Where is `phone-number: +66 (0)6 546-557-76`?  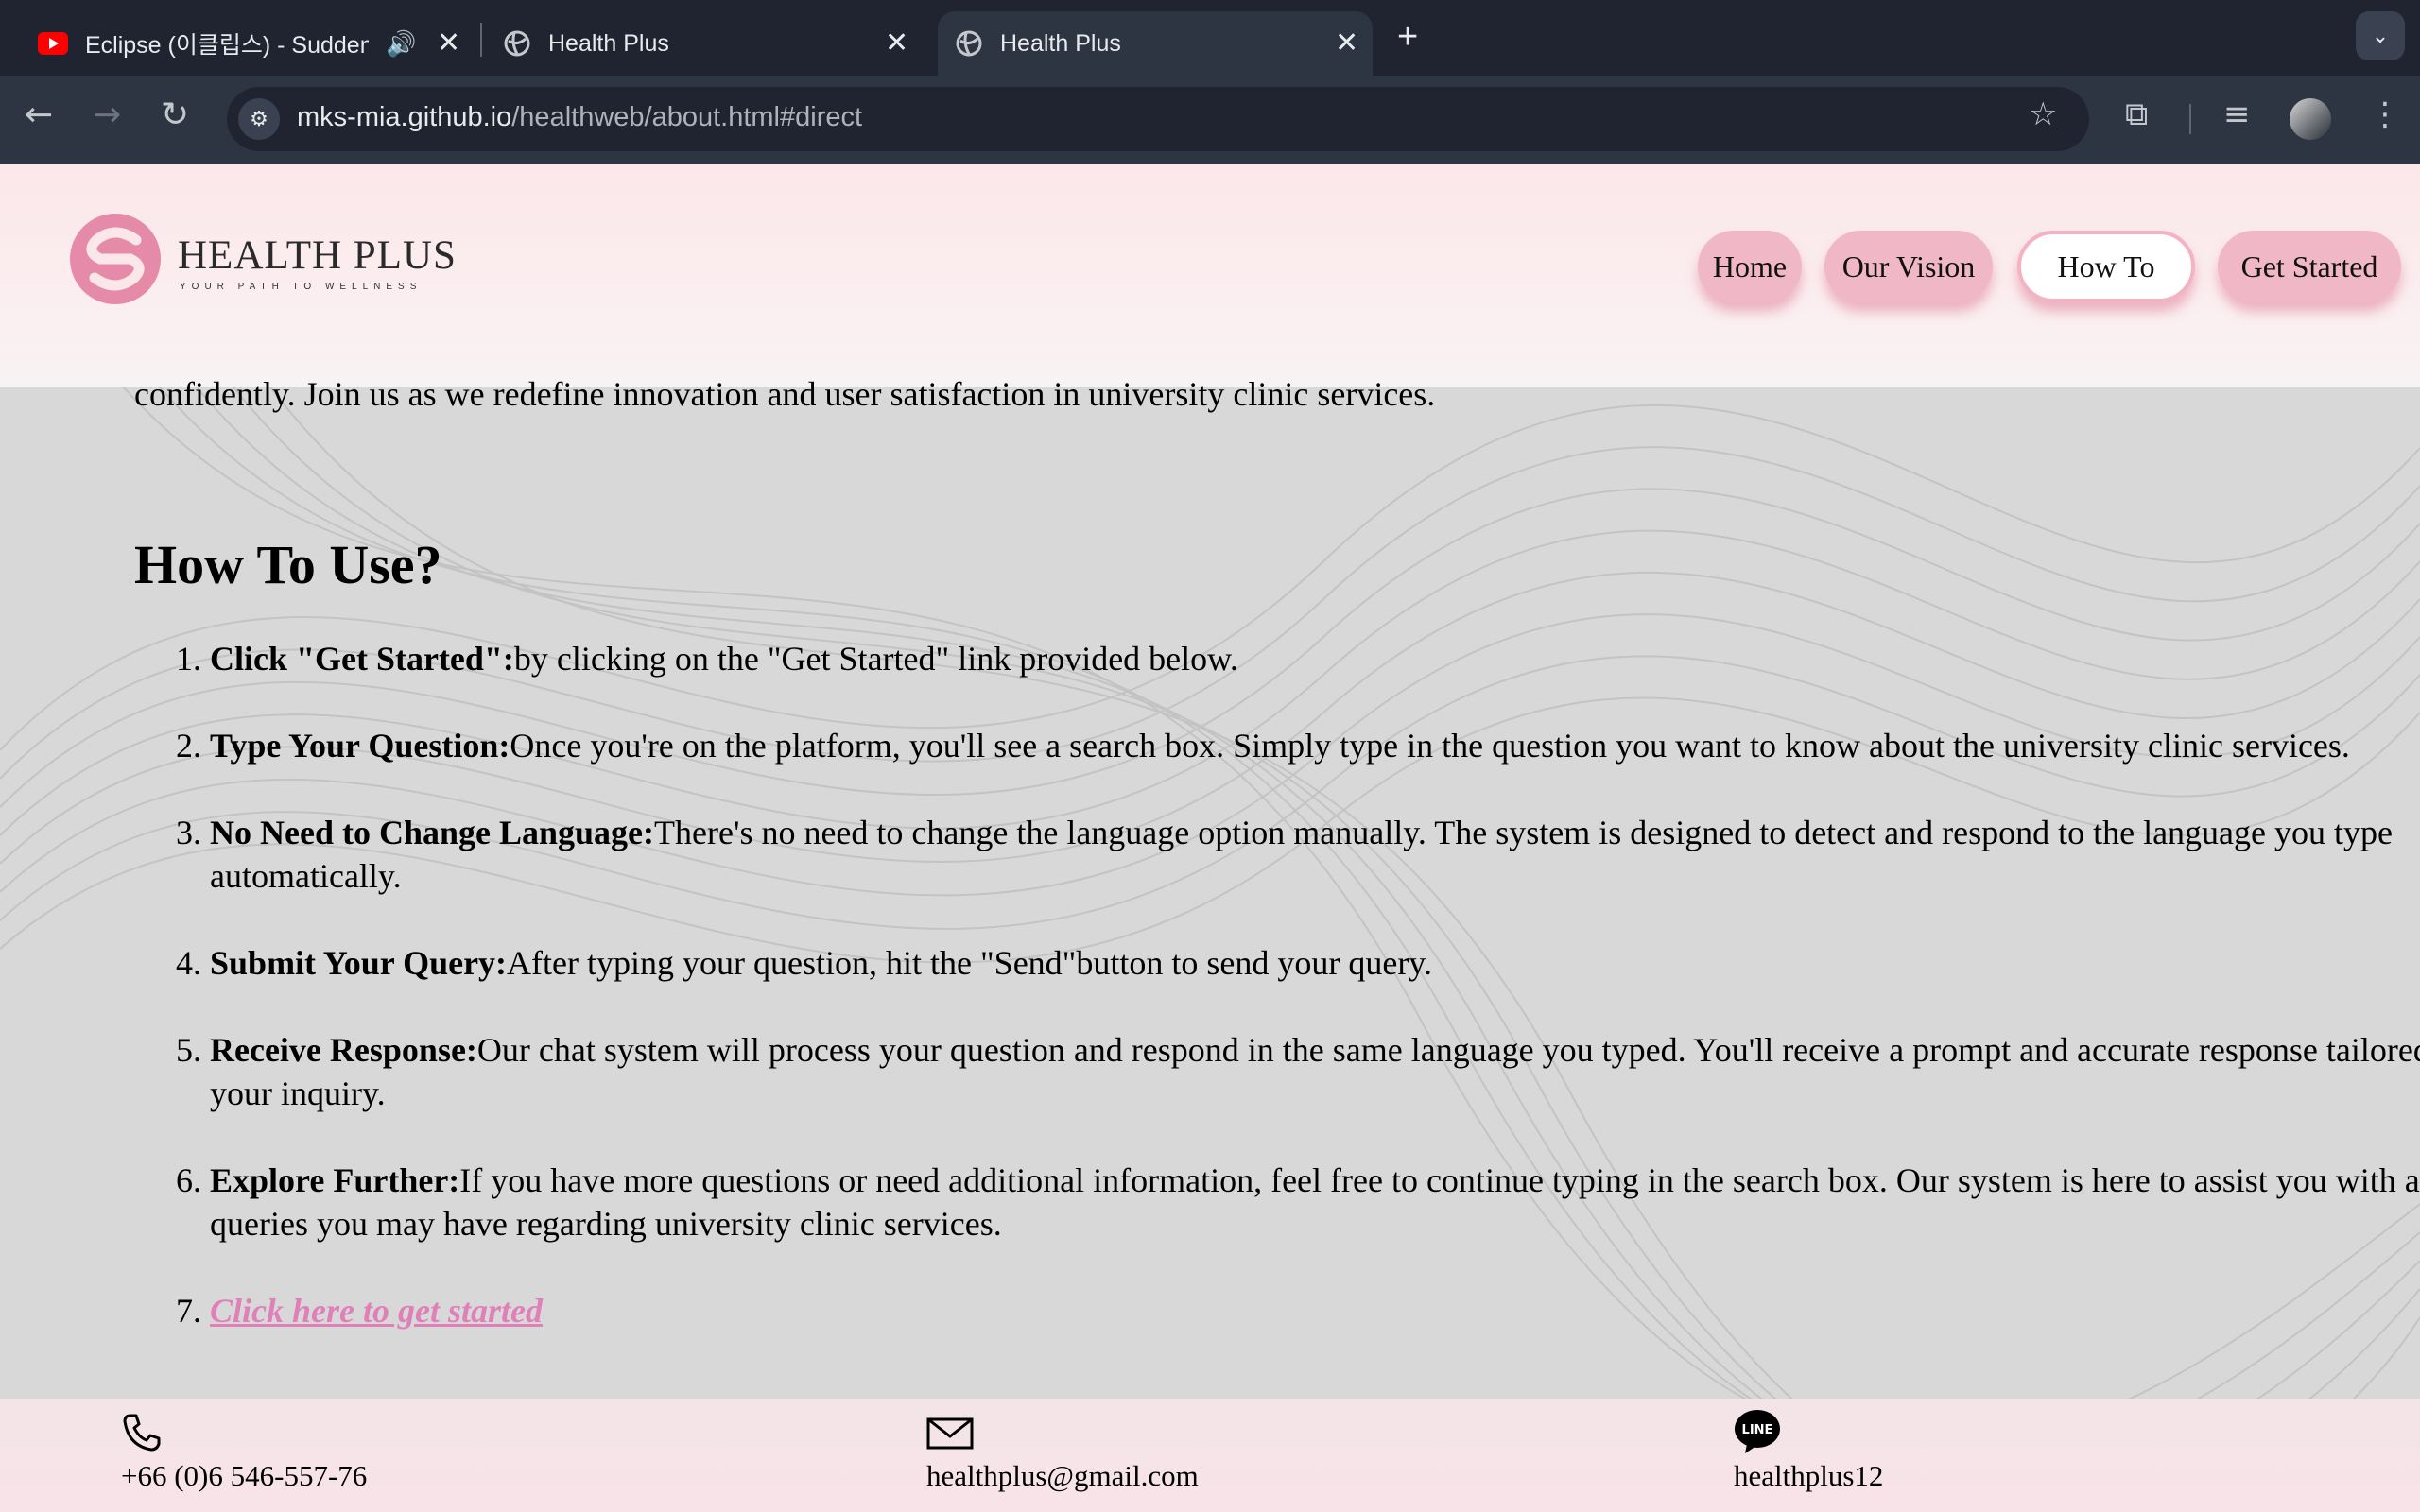 phone-number: +66 (0)6 546-557-76 is located at coordinates (244, 1476).